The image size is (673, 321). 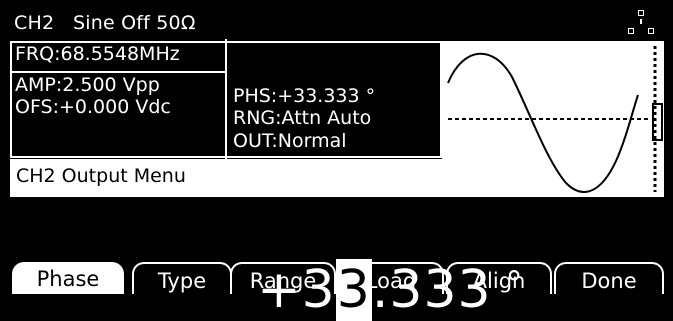 I want to click on softkey-done: Done, so click(x=609, y=278).